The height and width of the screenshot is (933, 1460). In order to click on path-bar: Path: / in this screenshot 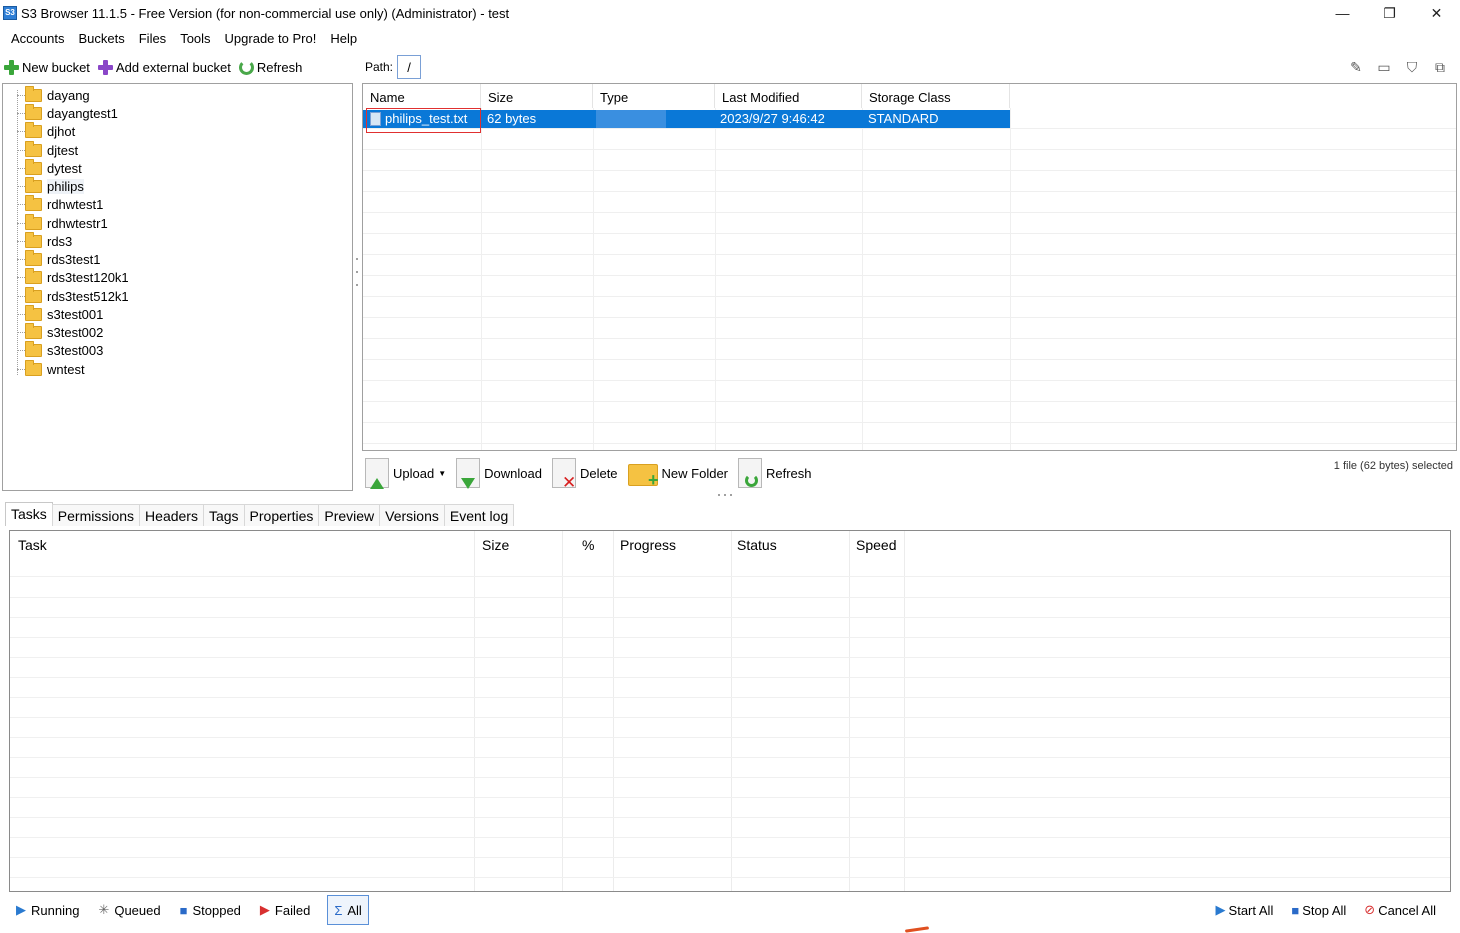, I will do `click(393, 67)`.